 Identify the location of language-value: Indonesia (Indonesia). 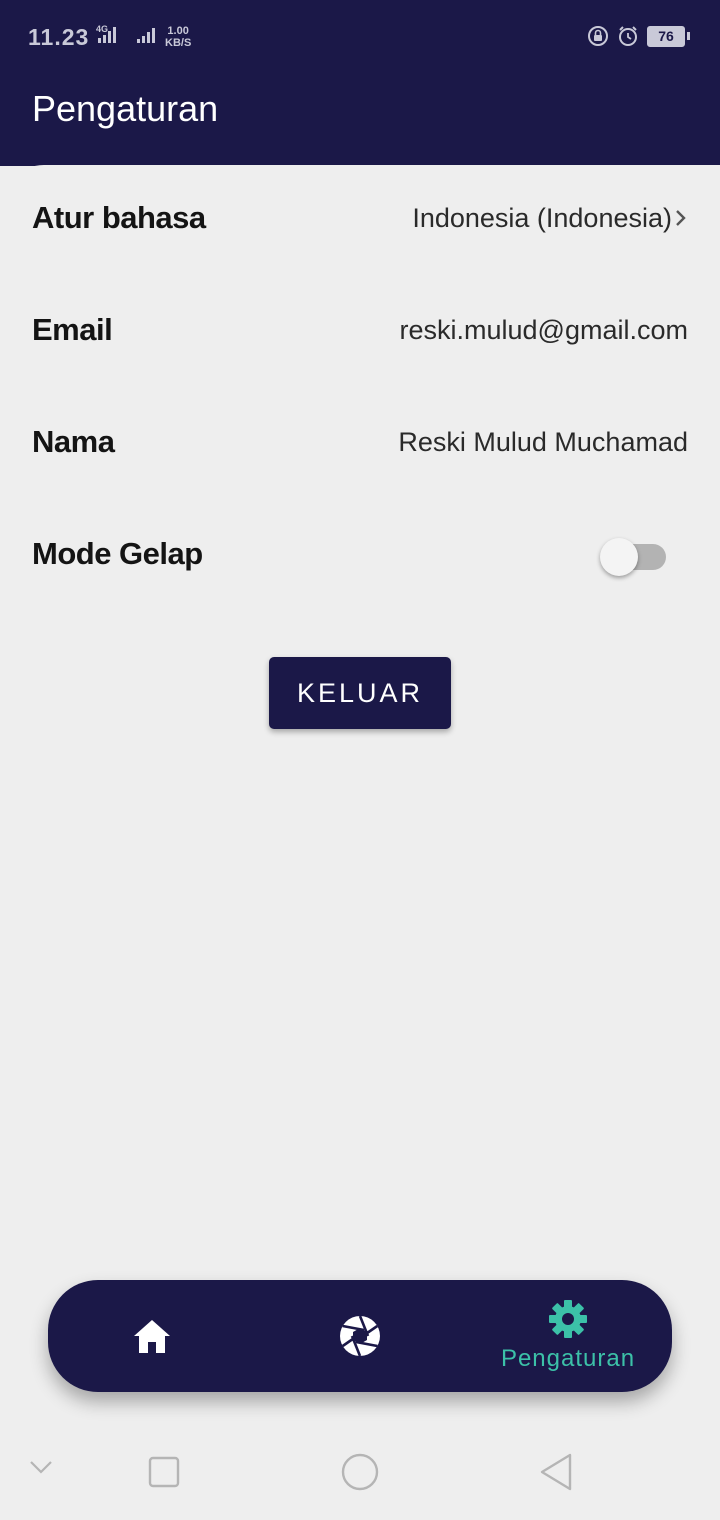
(542, 217).